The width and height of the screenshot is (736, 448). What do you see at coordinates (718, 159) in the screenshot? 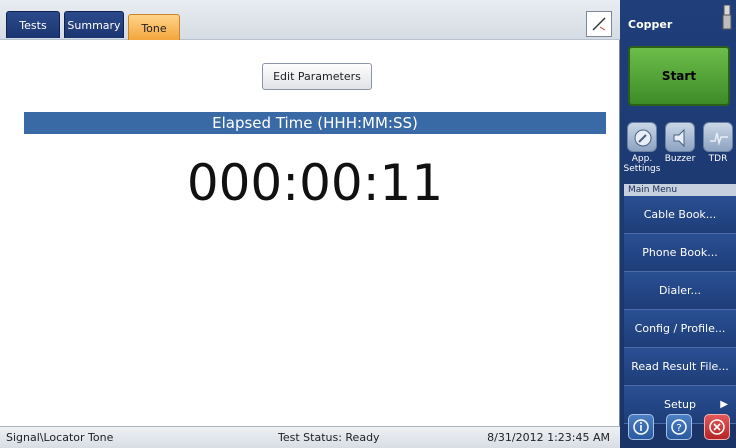
I see `tdr-label: TDR` at bounding box center [718, 159].